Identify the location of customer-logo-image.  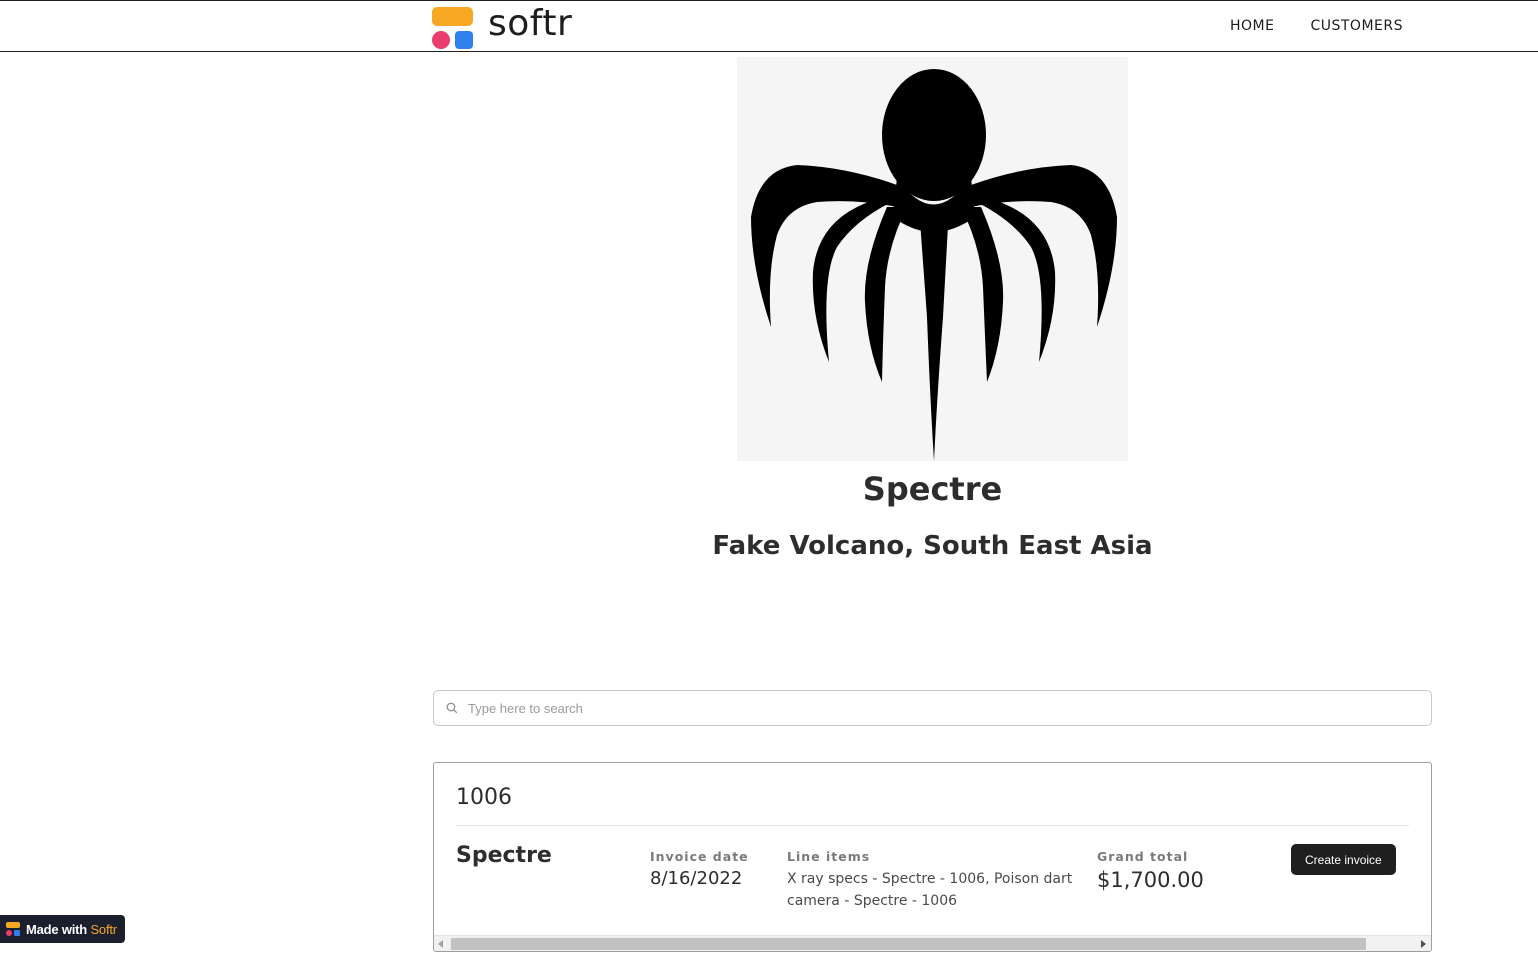
(932, 259).